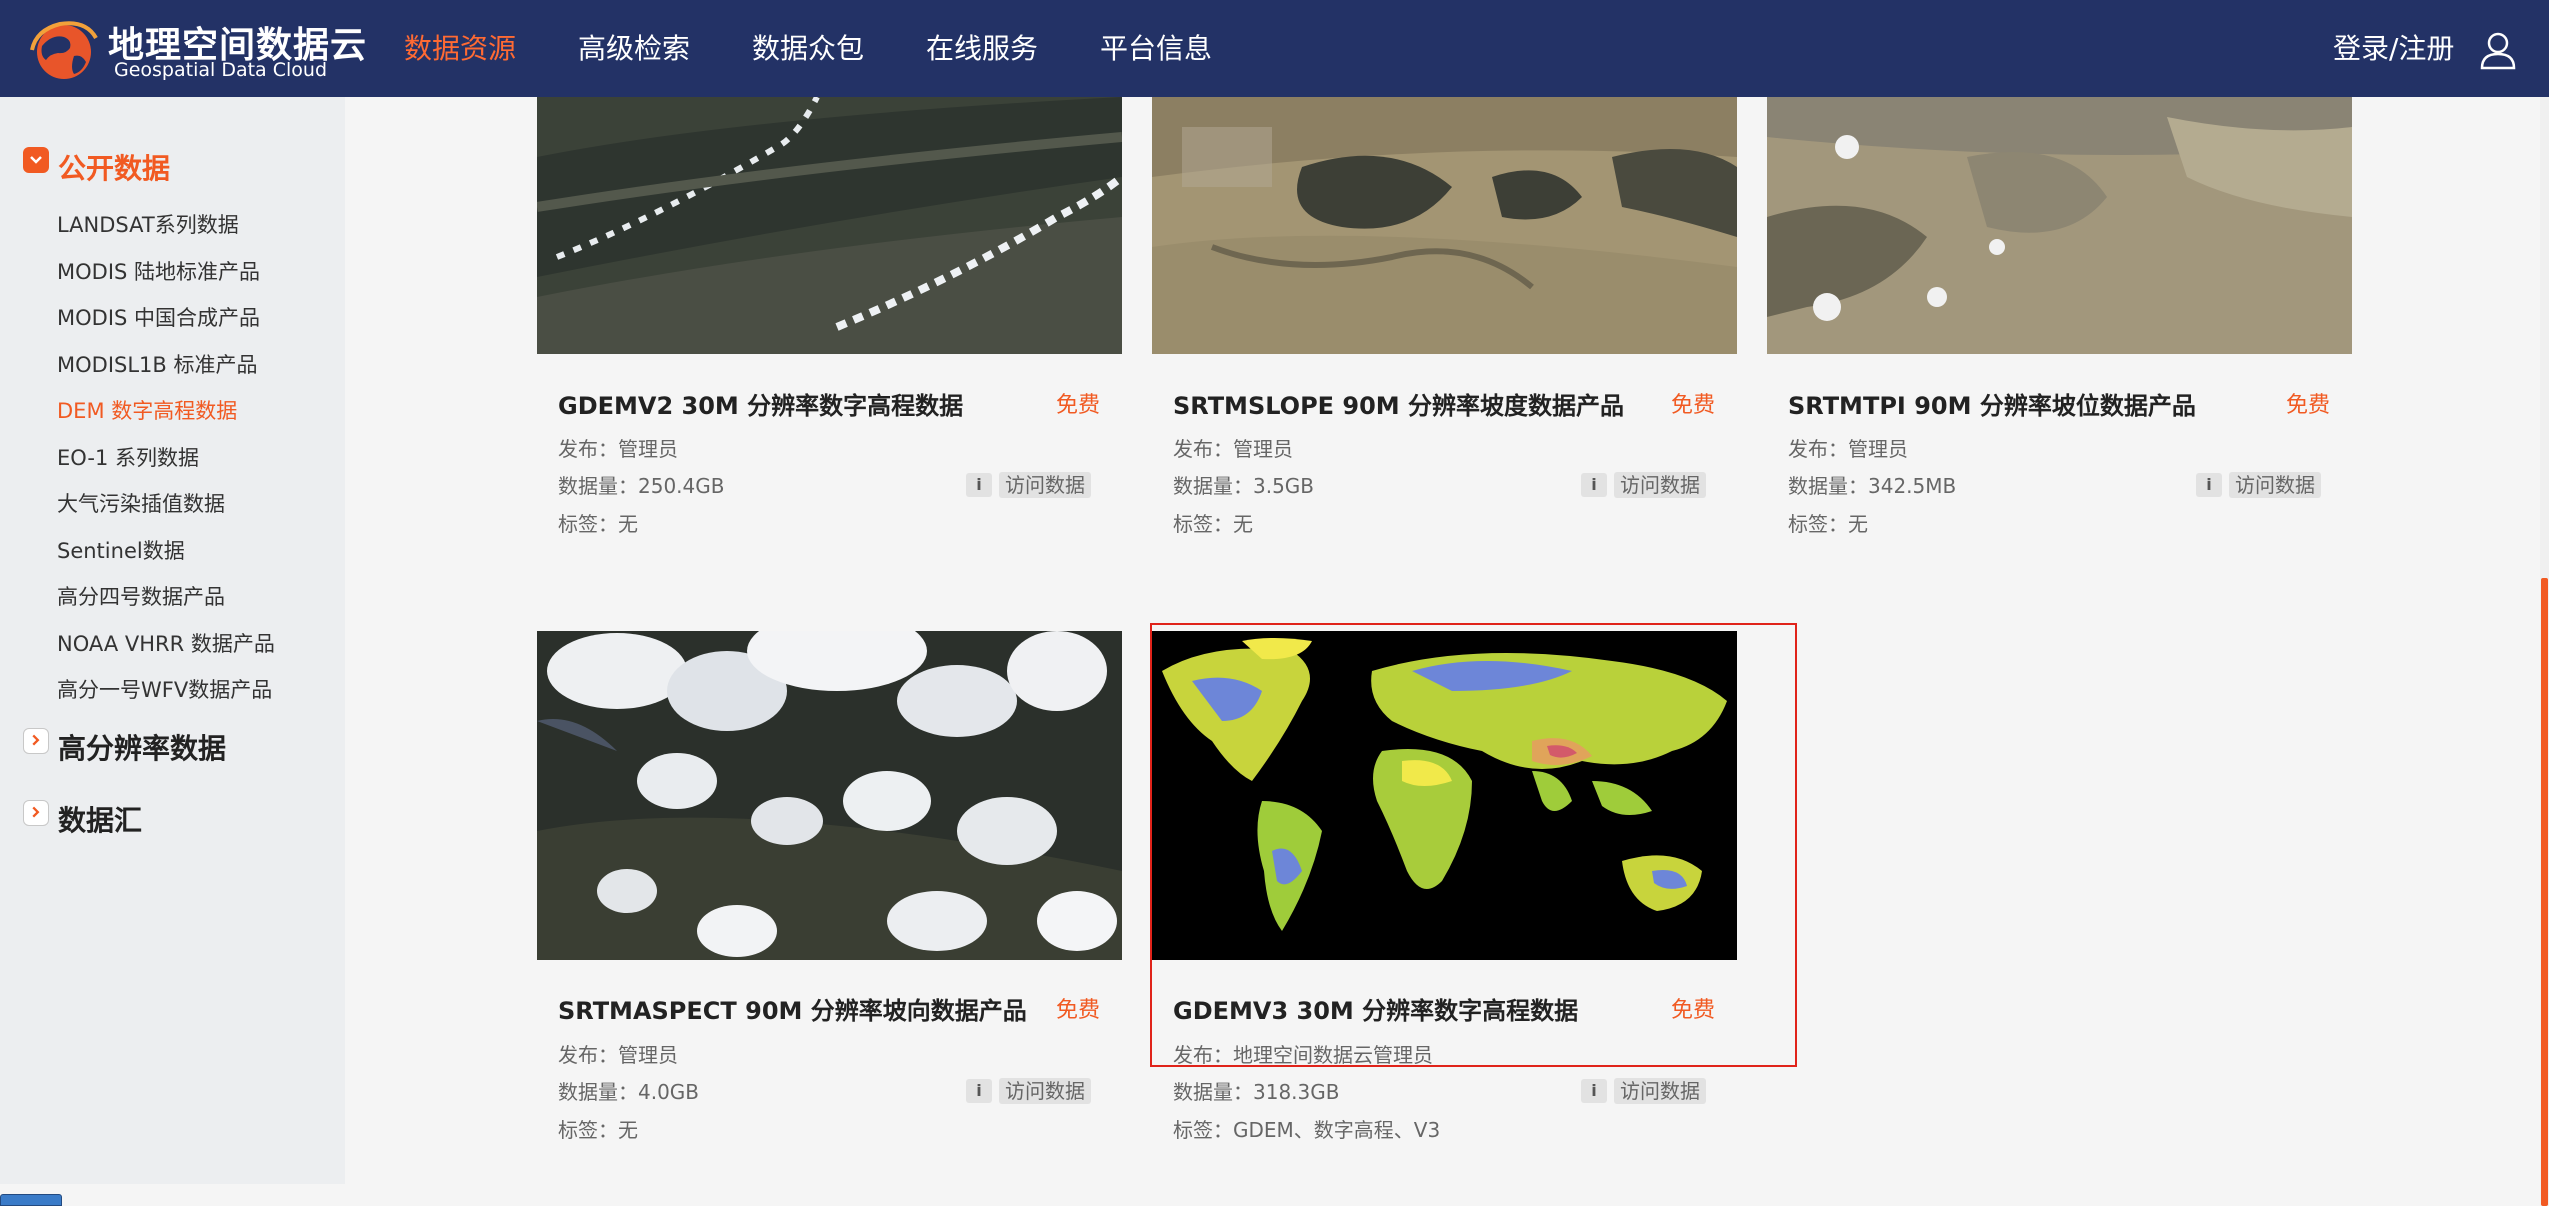 The width and height of the screenshot is (2549, 1206). What do you see at coordinates (198, 49) in the screenshot?
I see `site-logo: 地理空间数据云 Geospatial Data Cloud` at bounding box center [198, 49].